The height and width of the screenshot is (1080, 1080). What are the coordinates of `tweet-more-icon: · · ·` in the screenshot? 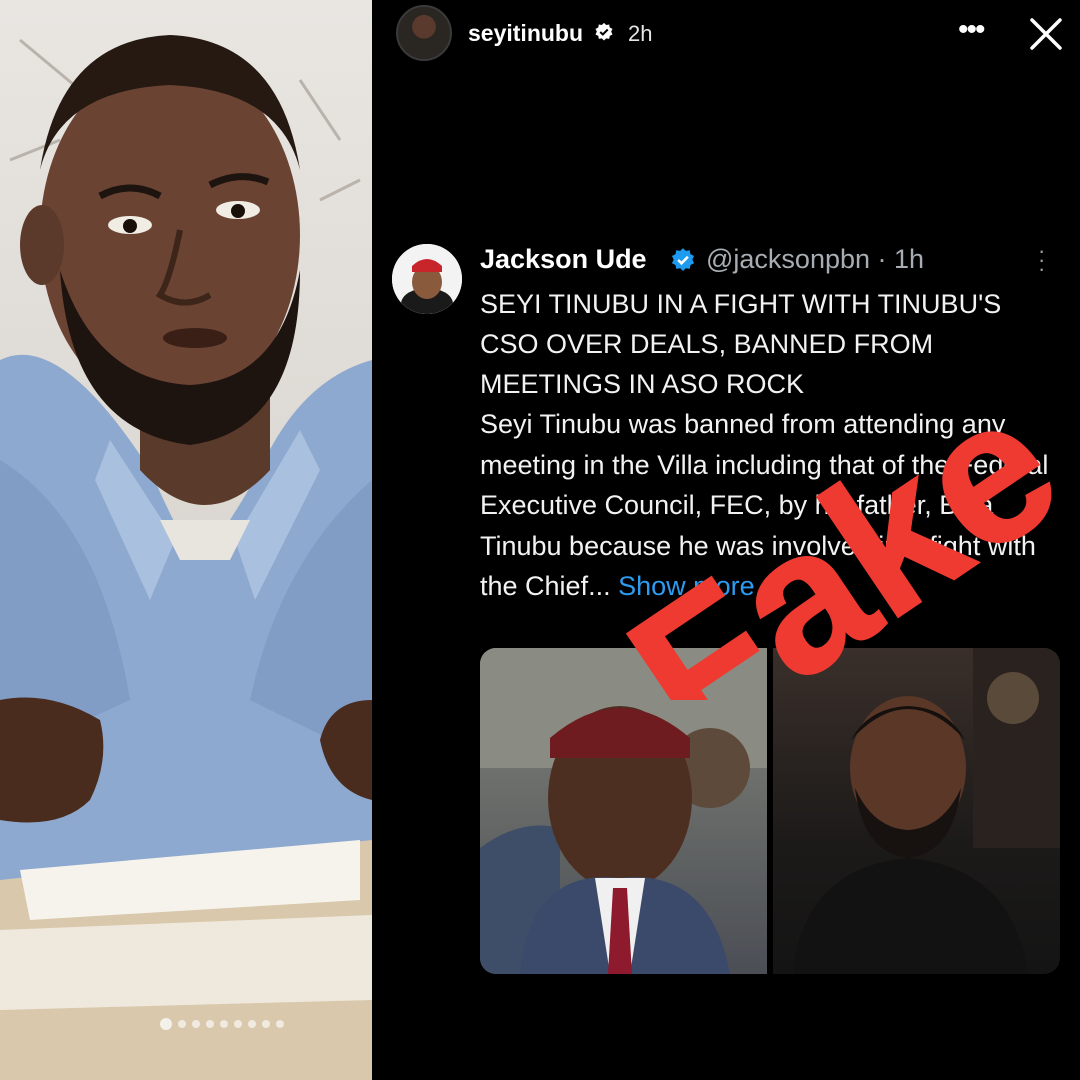 It's located at (1041, 260).